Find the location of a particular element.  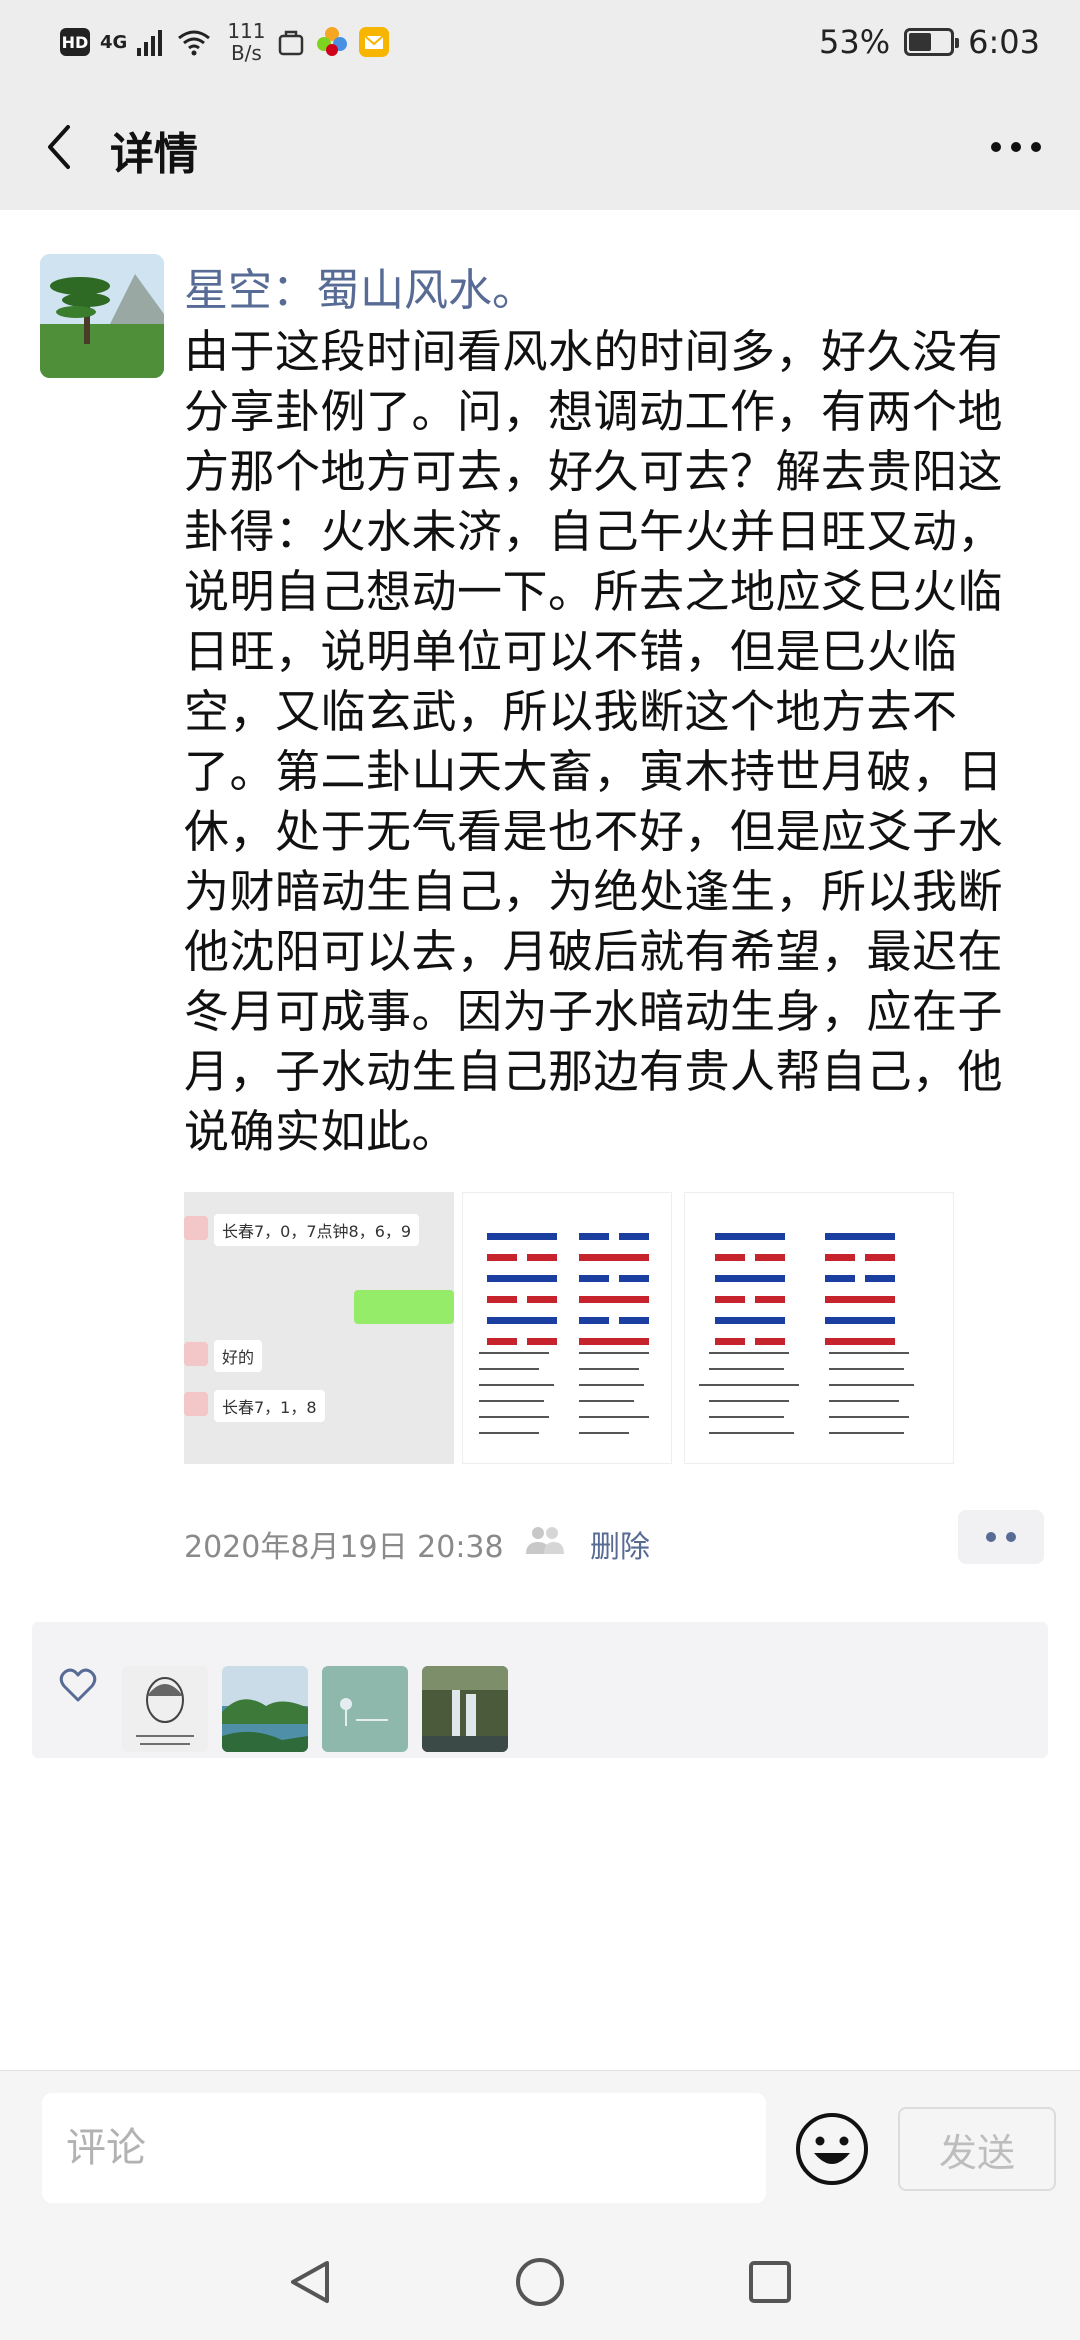

comment-bar: 发送 is located at coordinates (540, 2147).